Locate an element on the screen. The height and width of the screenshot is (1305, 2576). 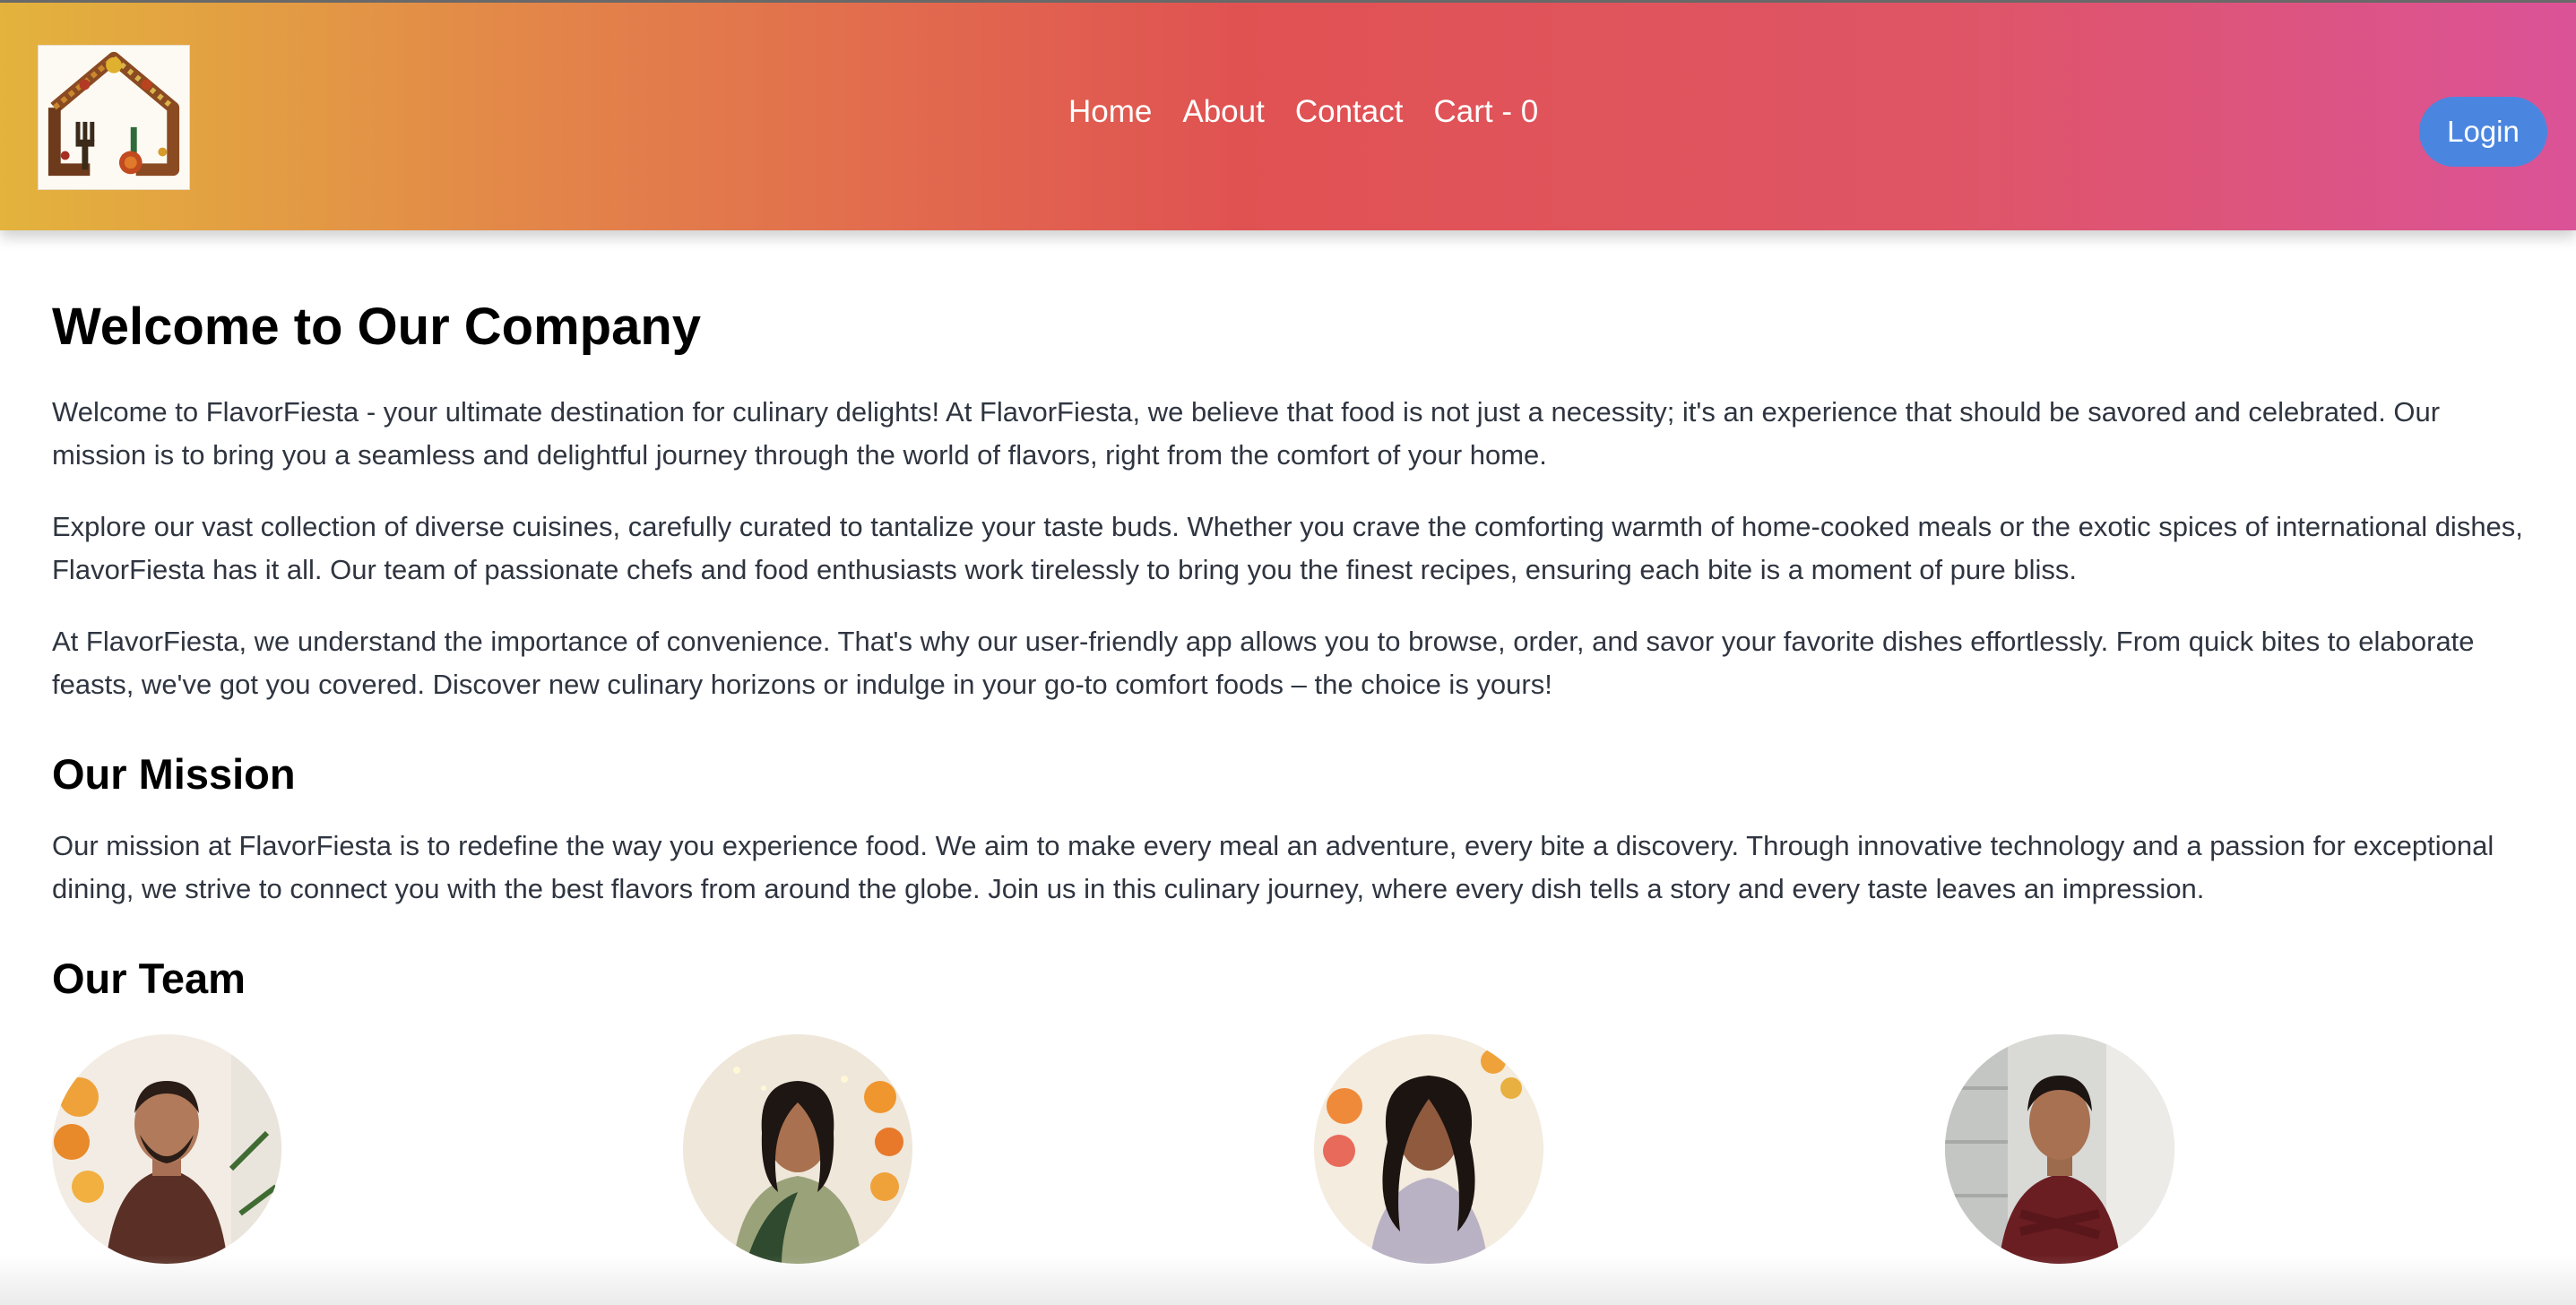
page-title: Welcome to Our Company is located at coordinates (377, 327).